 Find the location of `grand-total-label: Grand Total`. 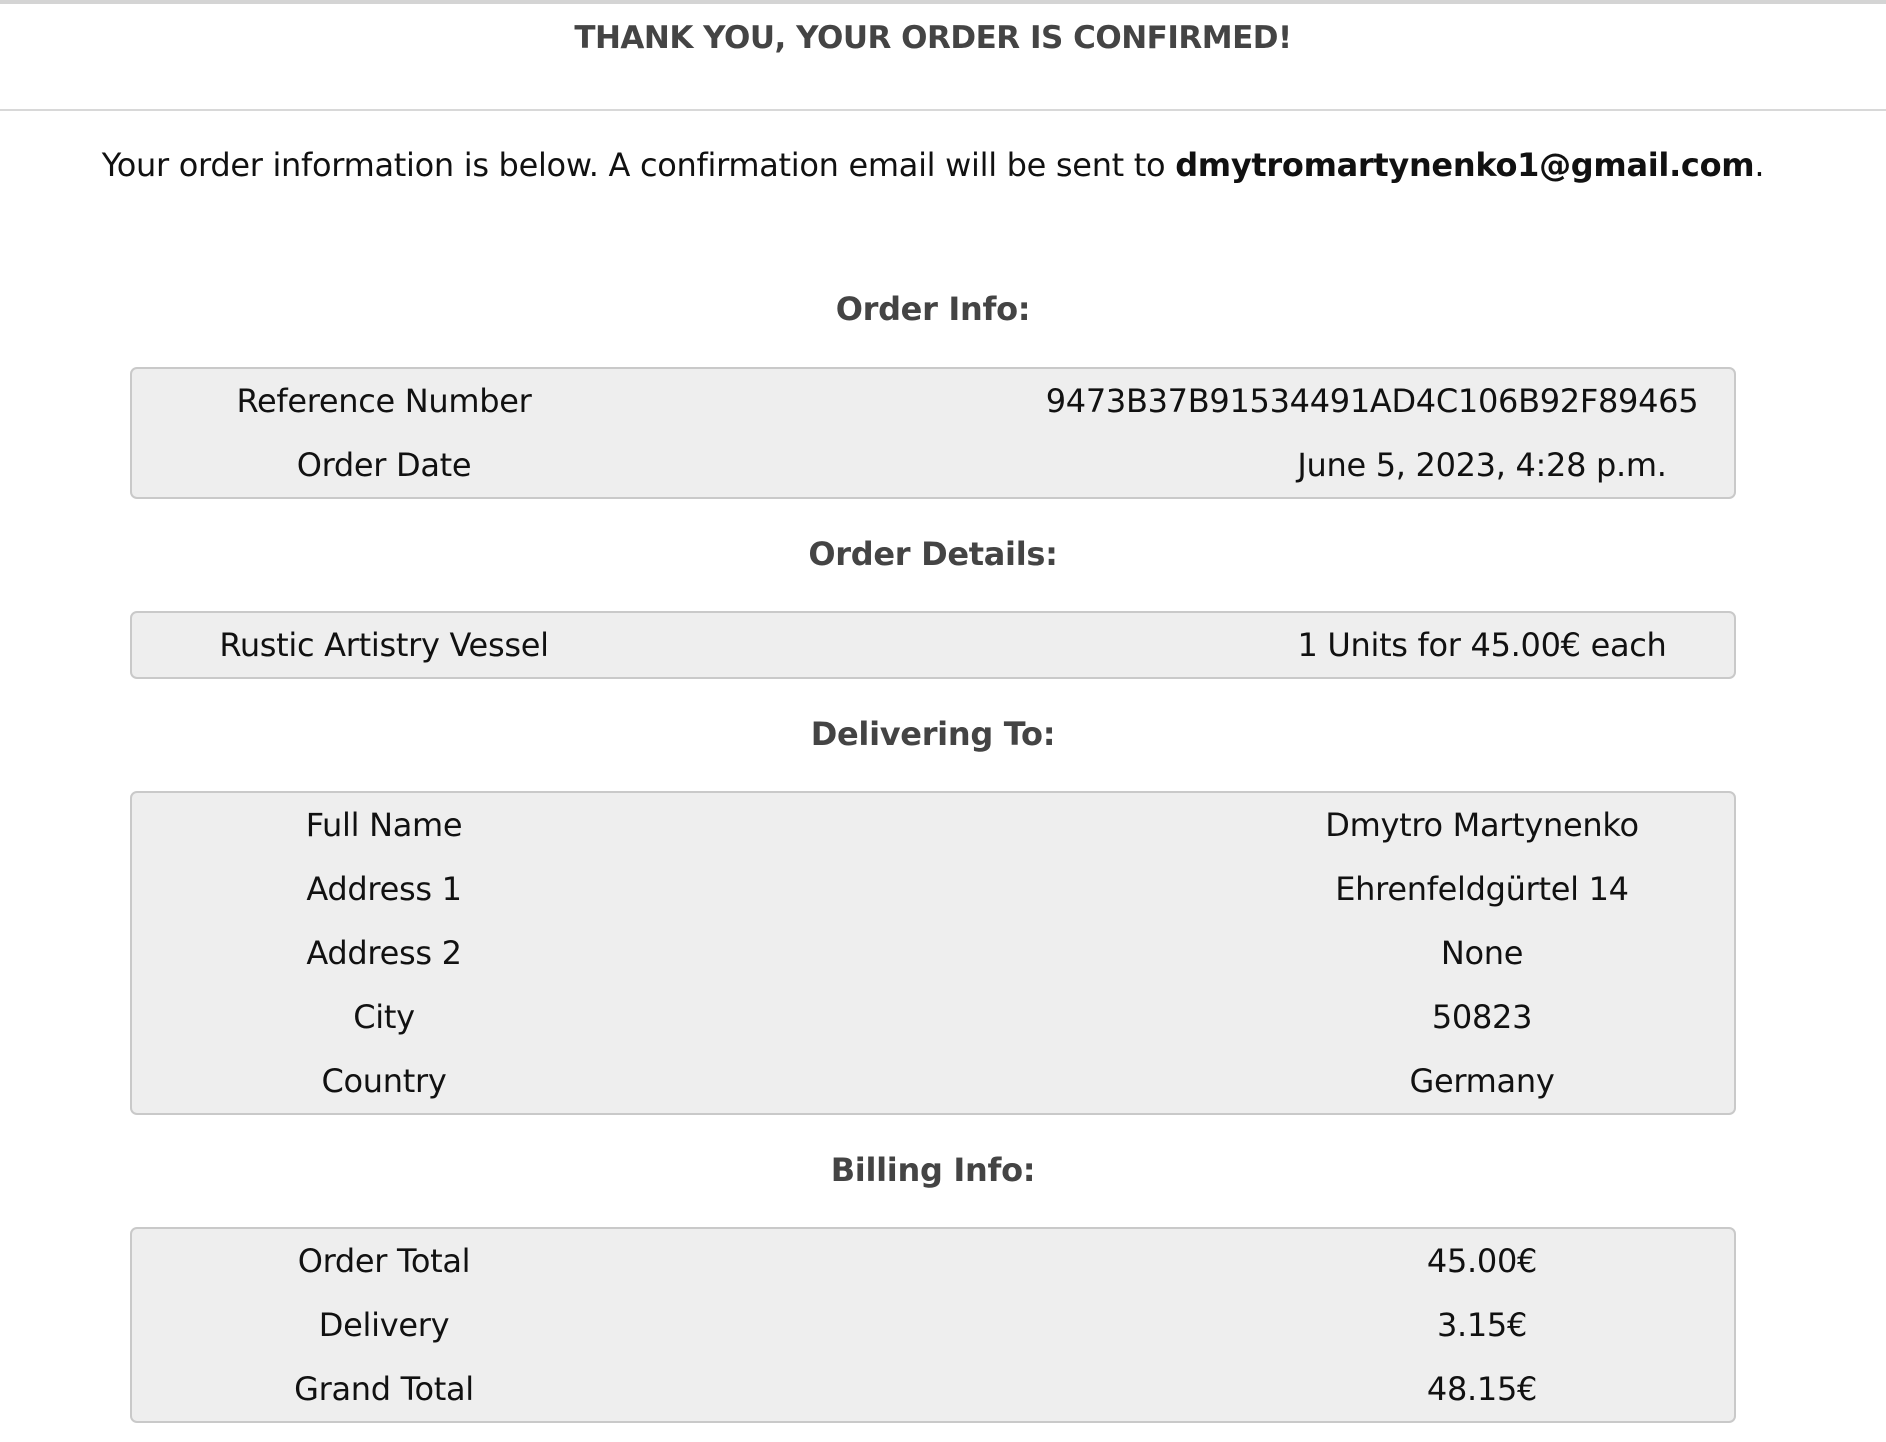

grand-total-label: Grand Total is located at coordinates (384, 1389).